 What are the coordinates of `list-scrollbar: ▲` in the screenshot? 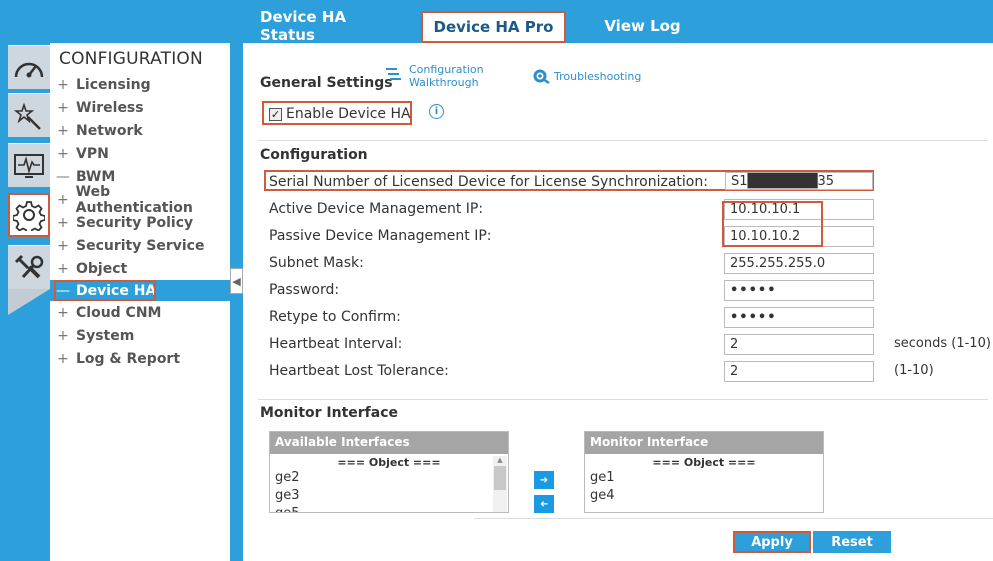 It's located at (500, 484).